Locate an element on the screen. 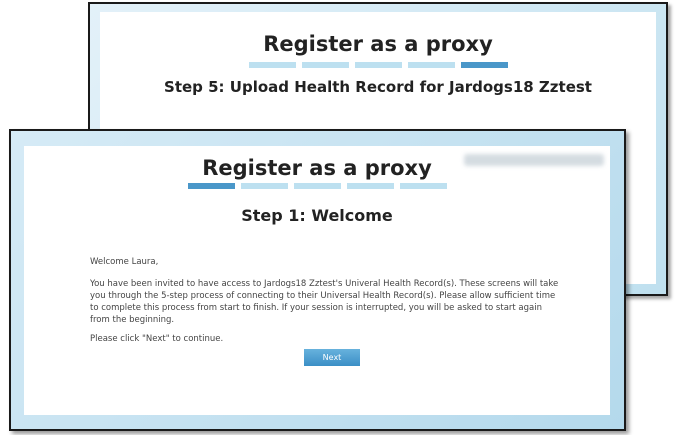  step-title: Step 1: Welcome is located at coordinates (317, 215).